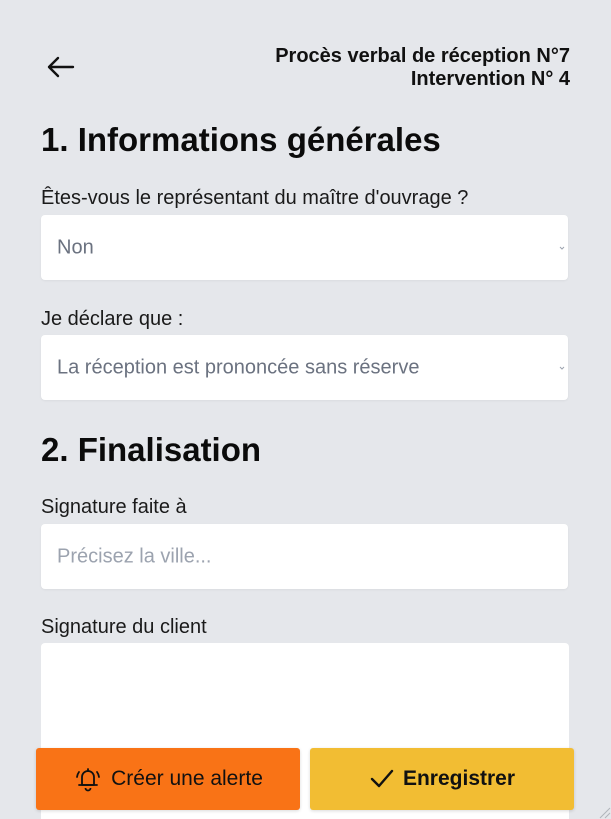 The height and width of the screenshot is (819, 611). What do you see at coordinates (151, 449) in the screenshot?
I see `section-title-finalisation: 2. Finalisation` at bounding box center [151, 449].